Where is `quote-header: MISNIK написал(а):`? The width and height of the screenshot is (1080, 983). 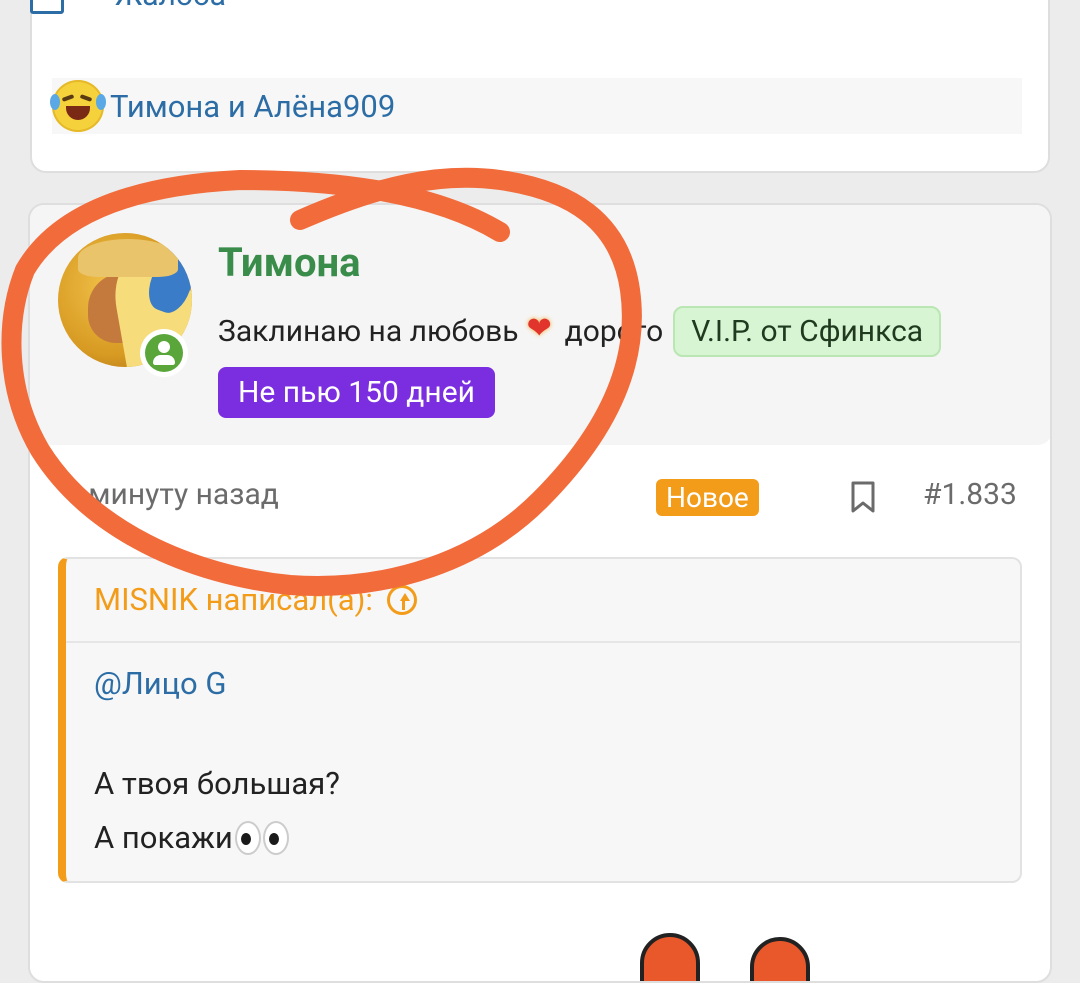 quote-header: MISNIK написал(а): is located at coordinates (255, 599).